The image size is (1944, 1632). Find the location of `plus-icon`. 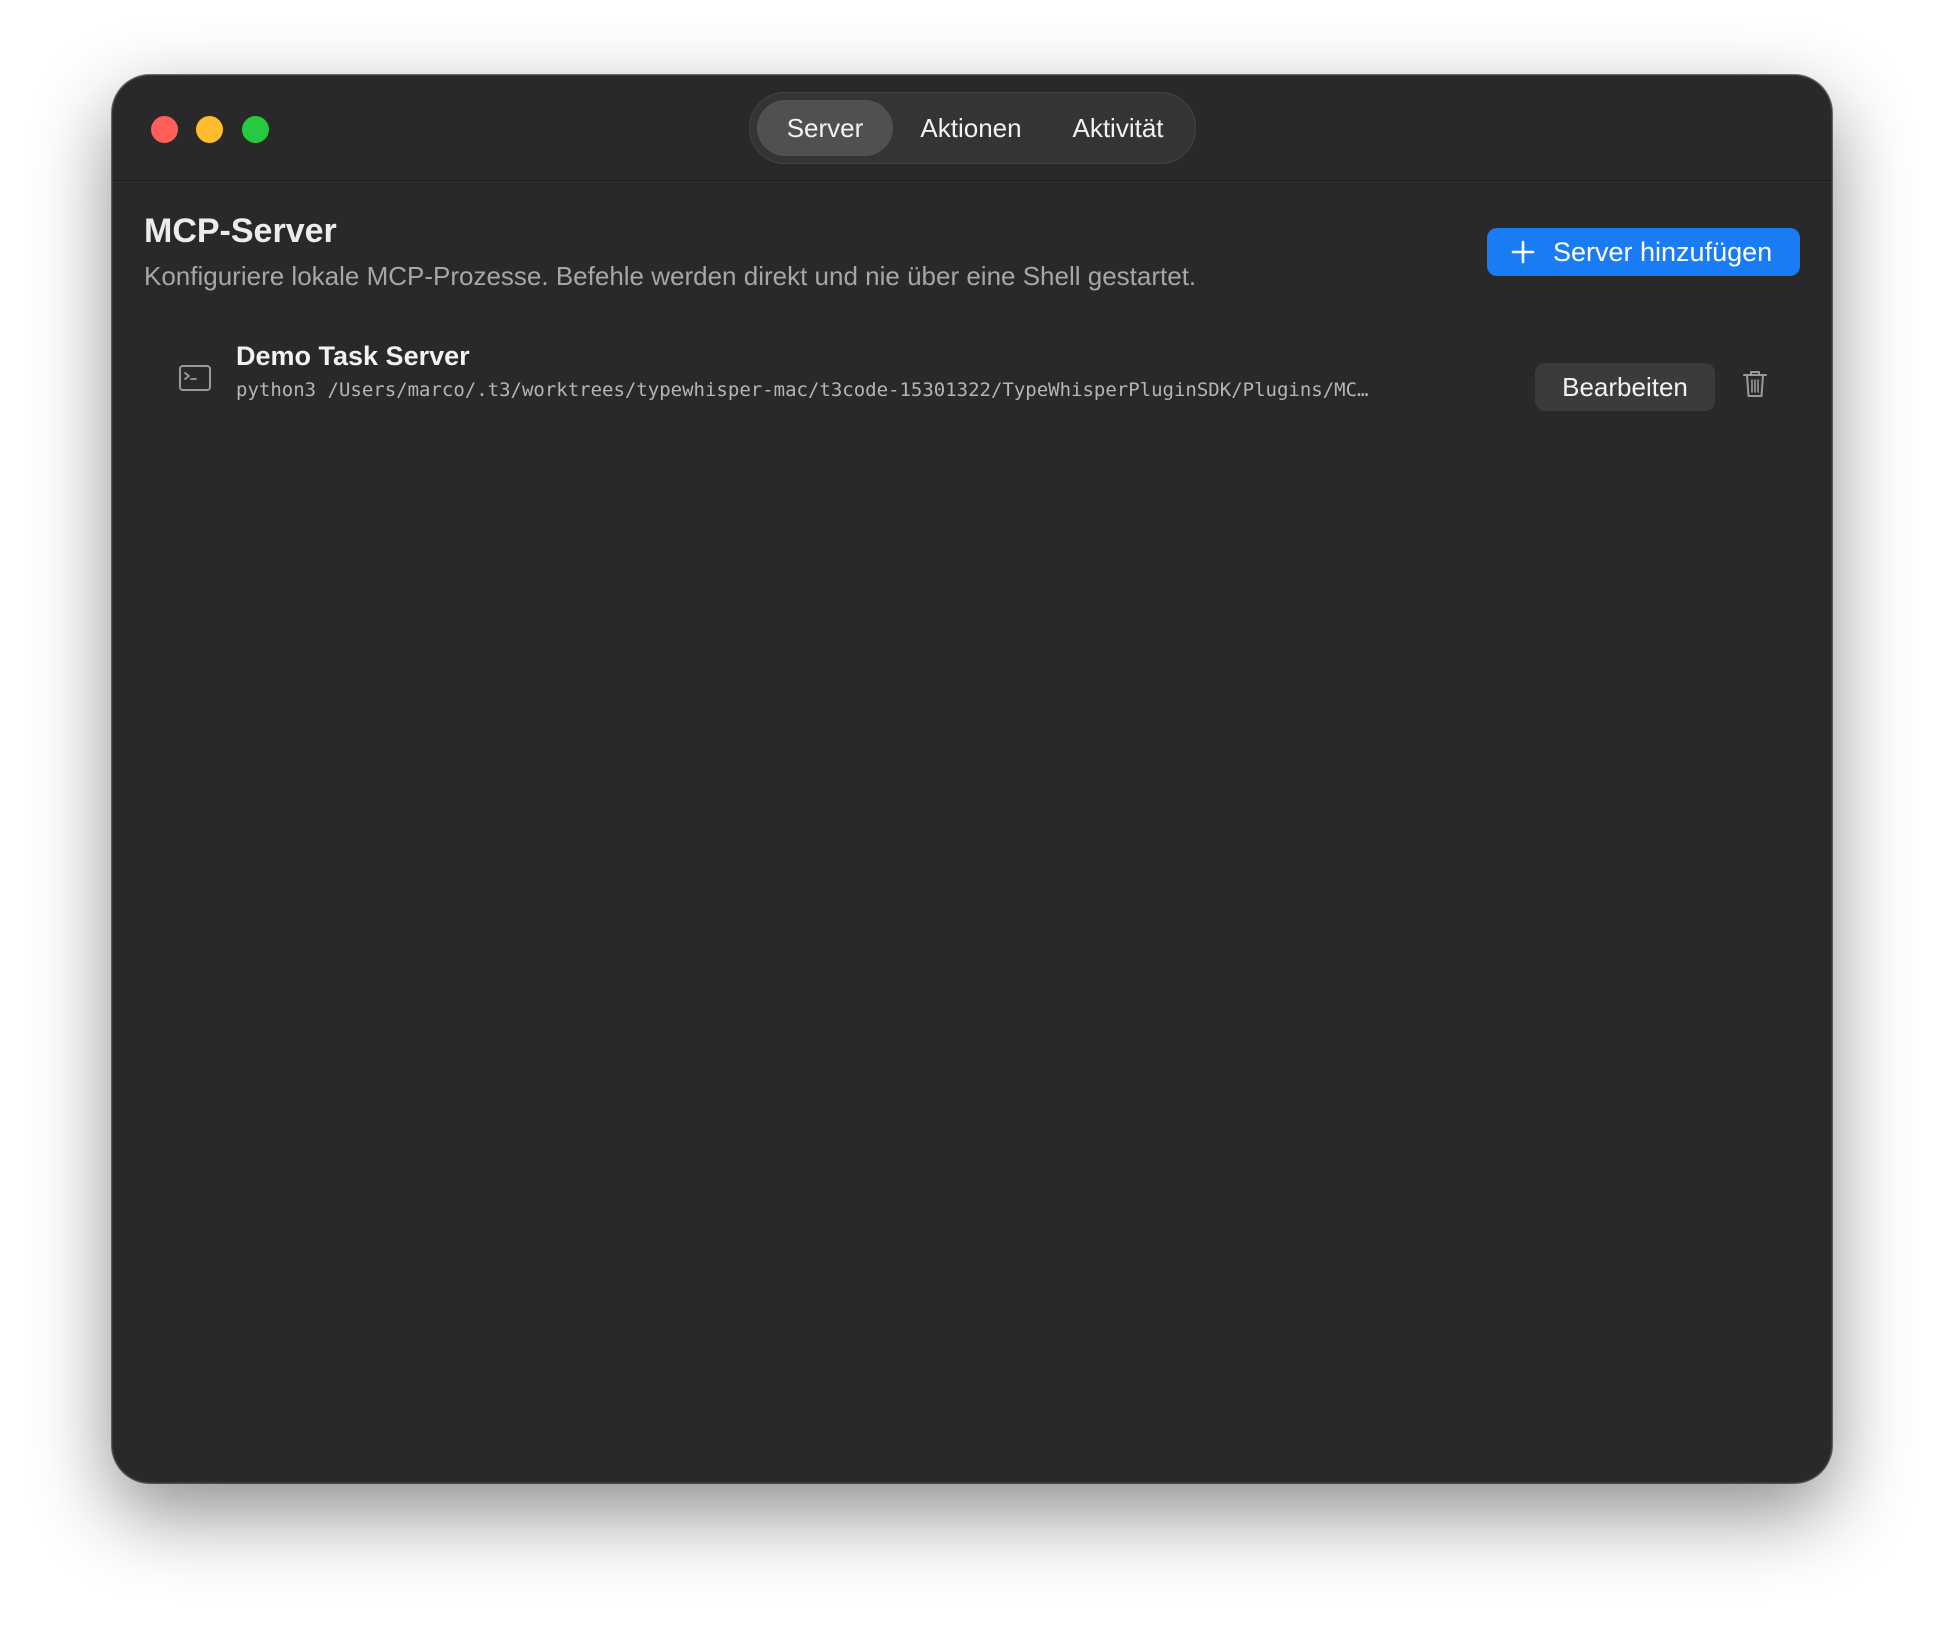

plus-icon is located at coordinates (1523, 252).